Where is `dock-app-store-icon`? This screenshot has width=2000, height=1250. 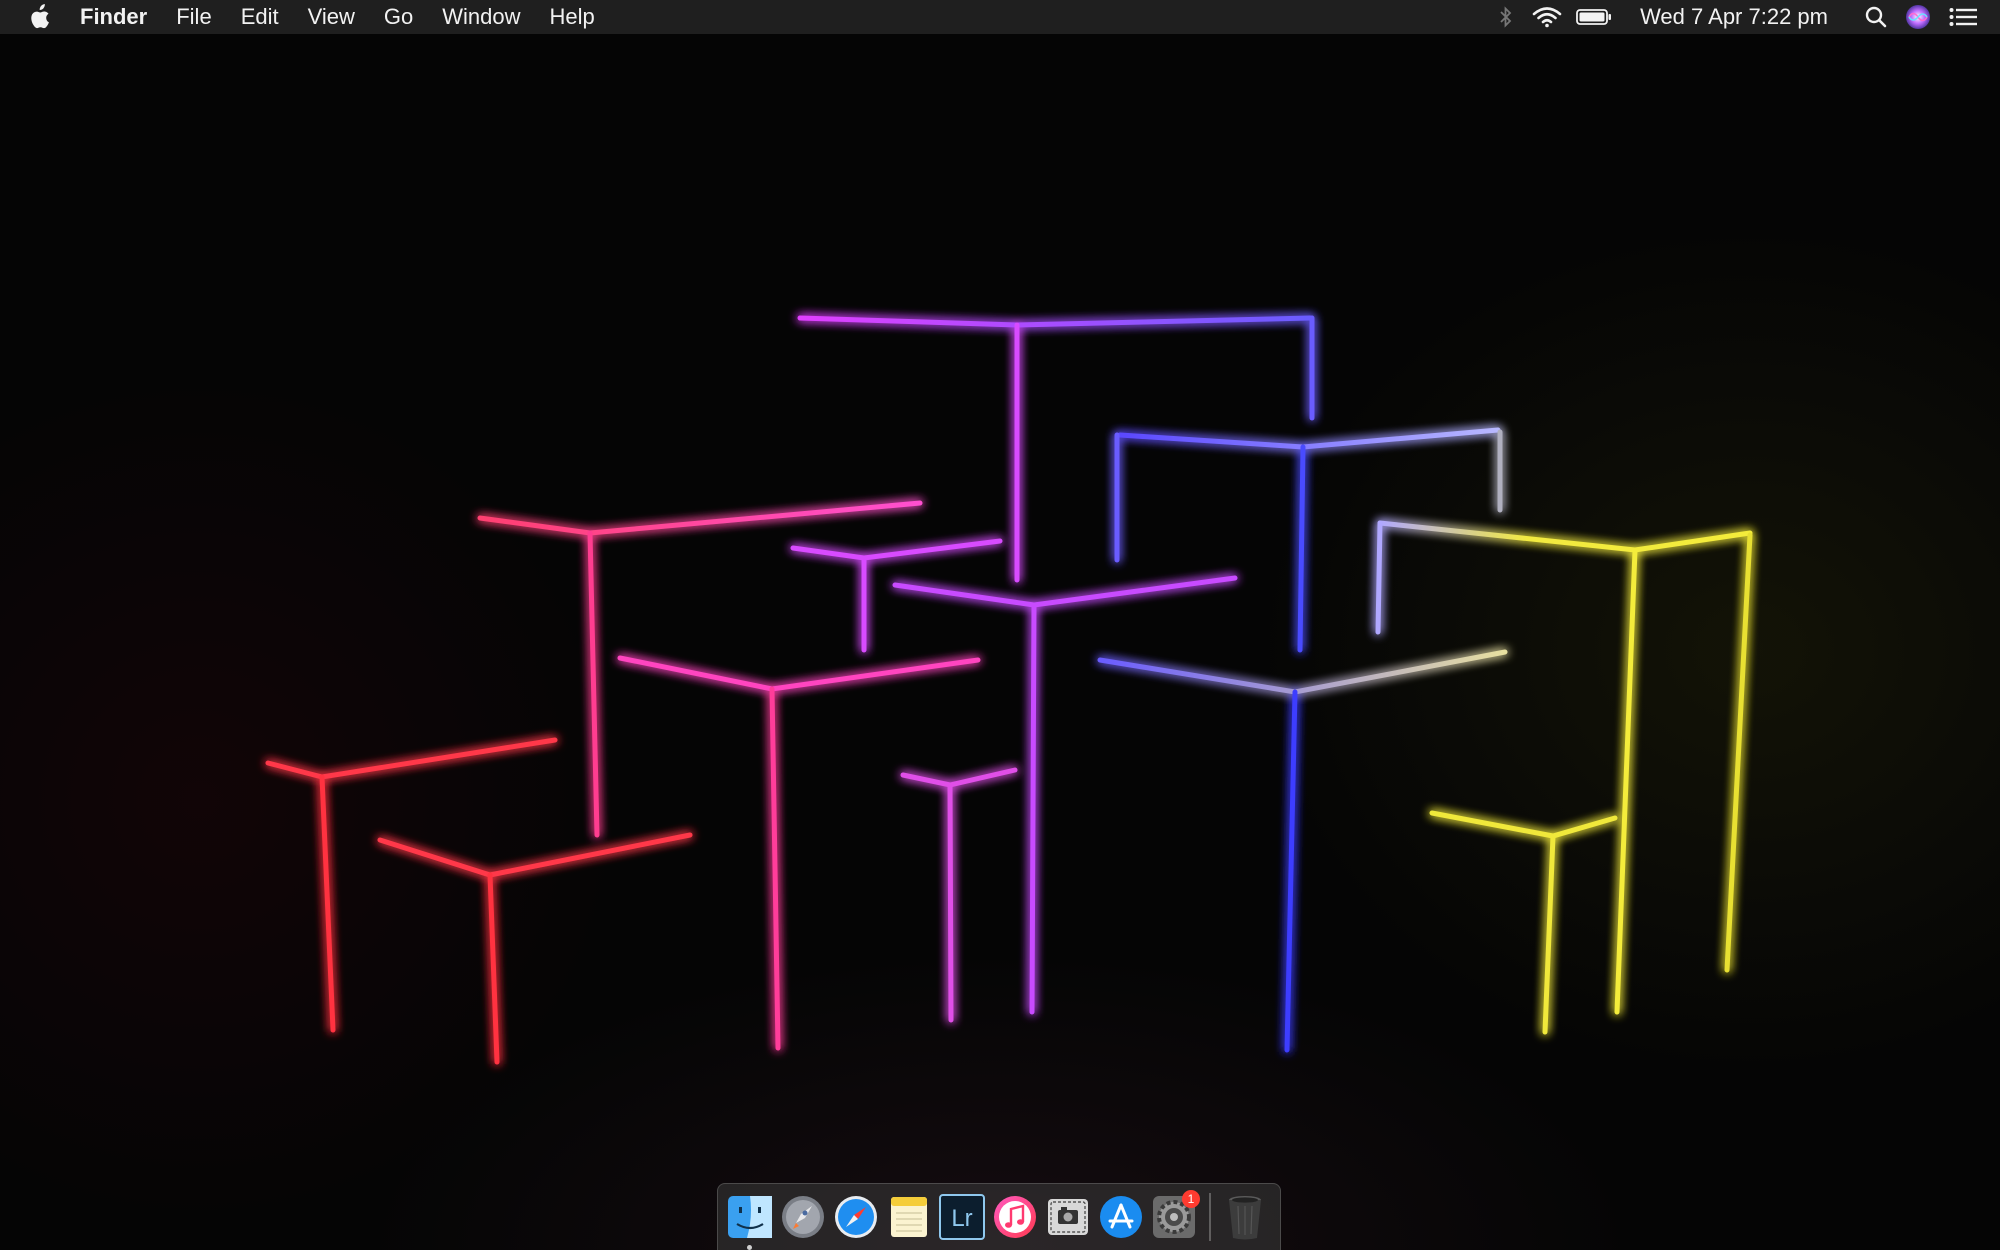
dock-app-store-icon is located at coordinates (1120, 1217).